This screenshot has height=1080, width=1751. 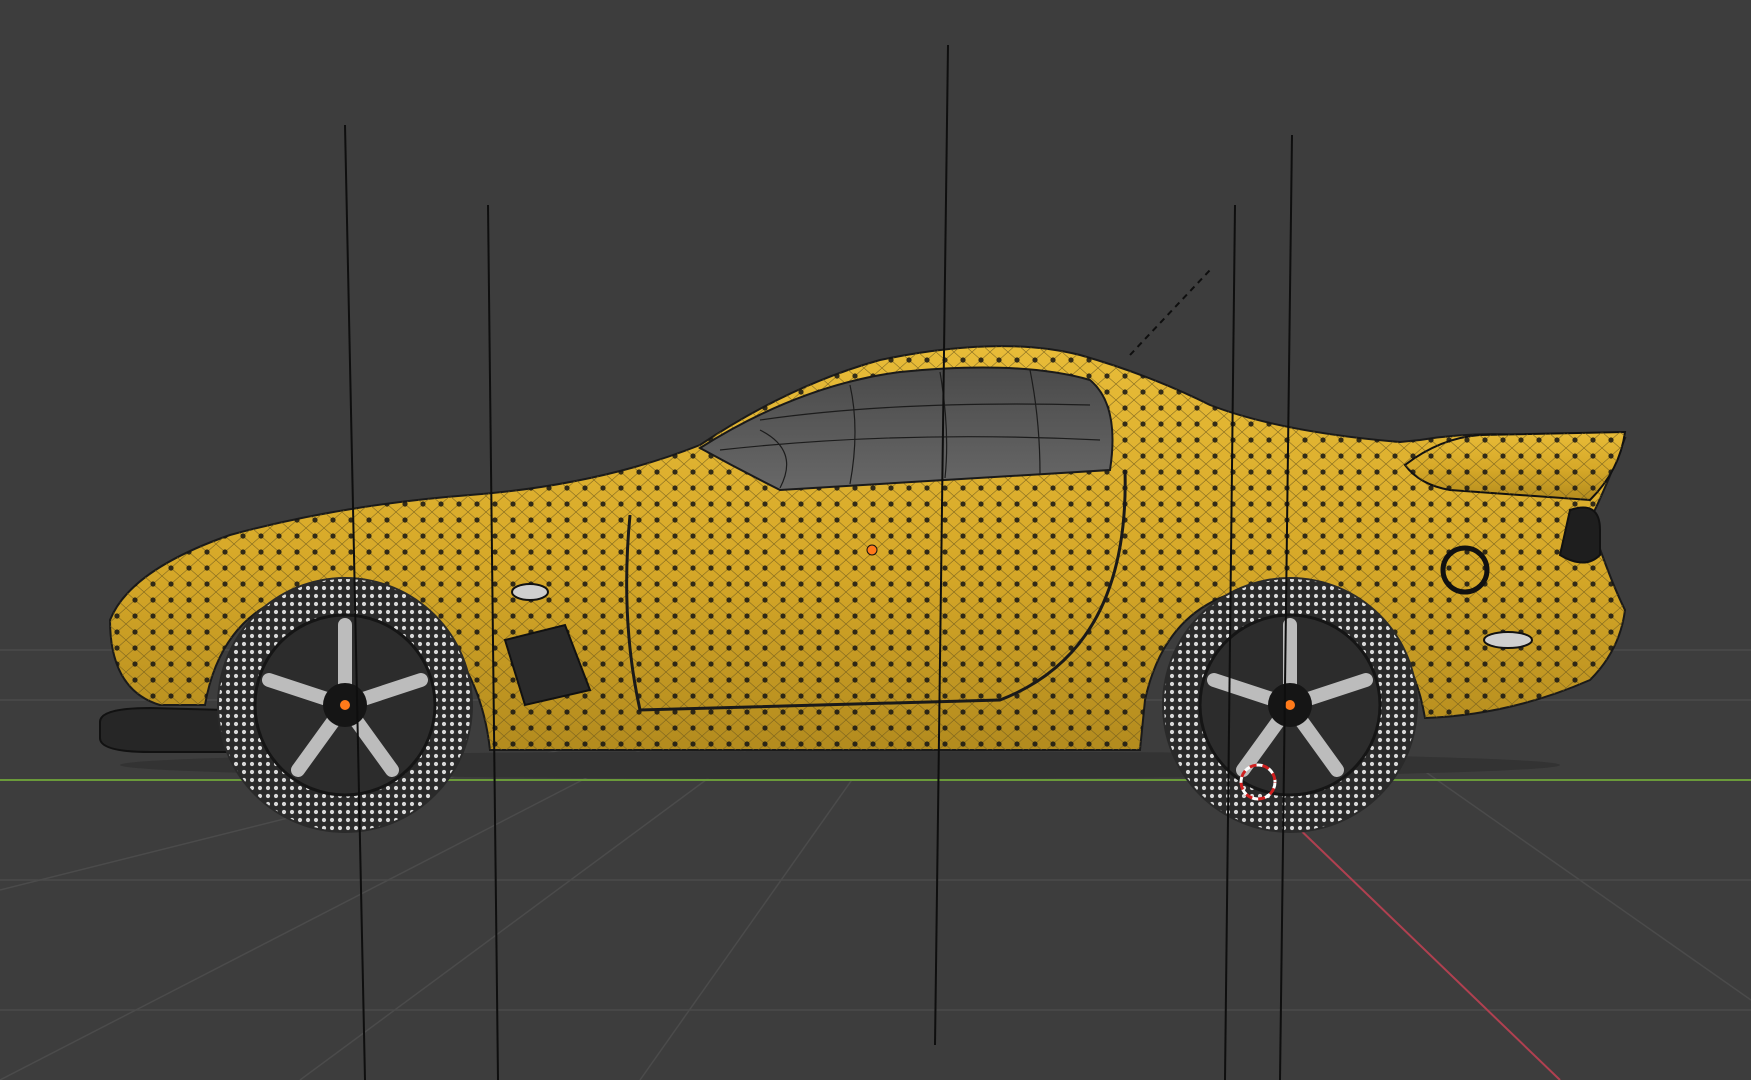 What do you see at coordinates (1425, 949) in the screenshot?
I see `x-axis-line` at bounding box center [1425, 949].